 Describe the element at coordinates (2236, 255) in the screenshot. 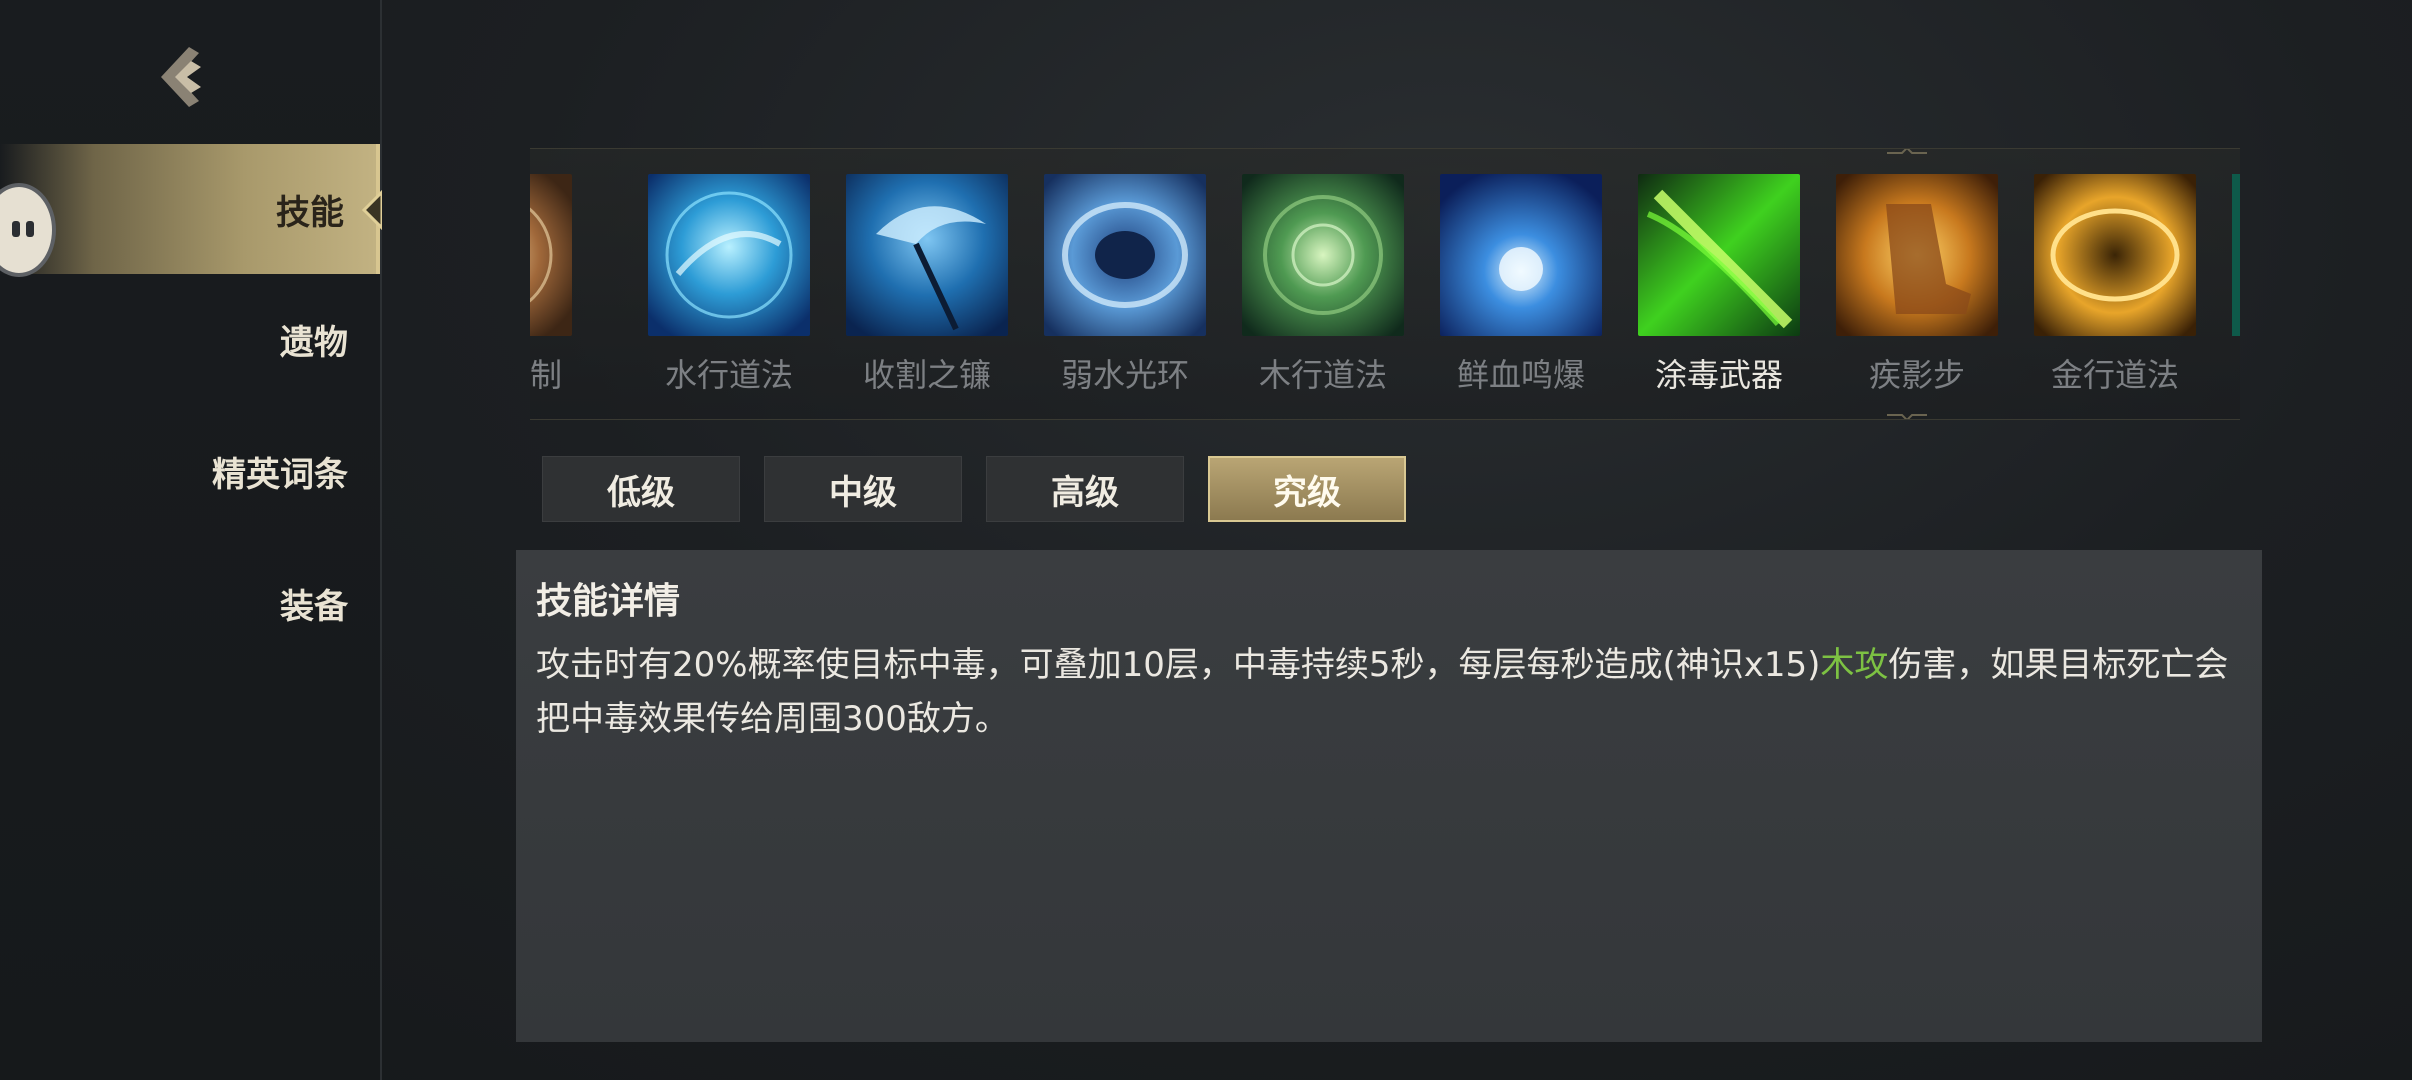

I see `next-skill-edge` at that location.